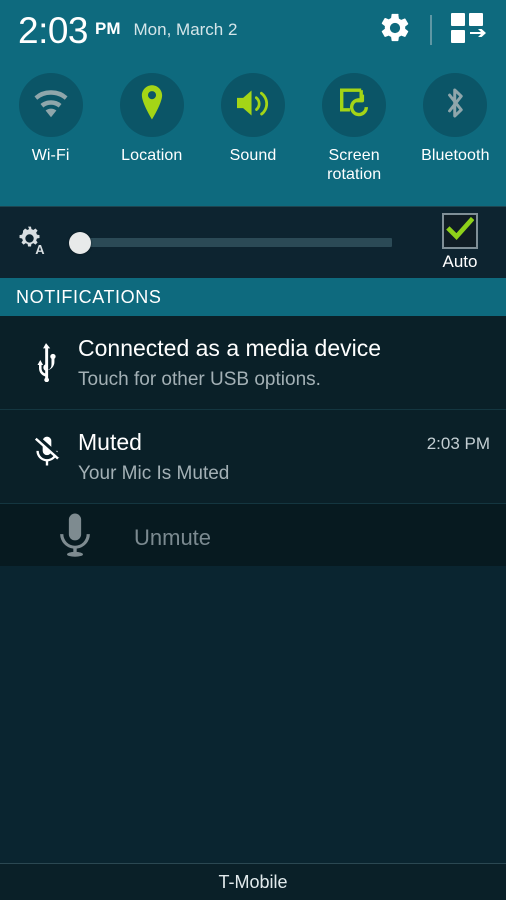 Image resolution: width=506 pixels, height=900 pixels. I want to click on gear-icon, so click(395, 30).